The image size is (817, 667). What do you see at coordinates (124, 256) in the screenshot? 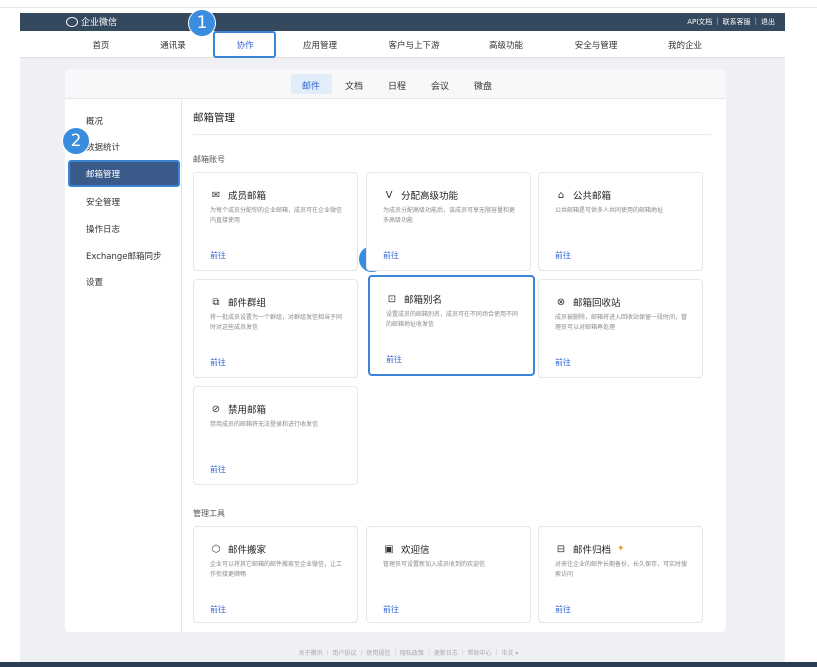
I see `sidebar-item-exchange-sync: Exchange邮箱同步` at bounding box center [124, 256].